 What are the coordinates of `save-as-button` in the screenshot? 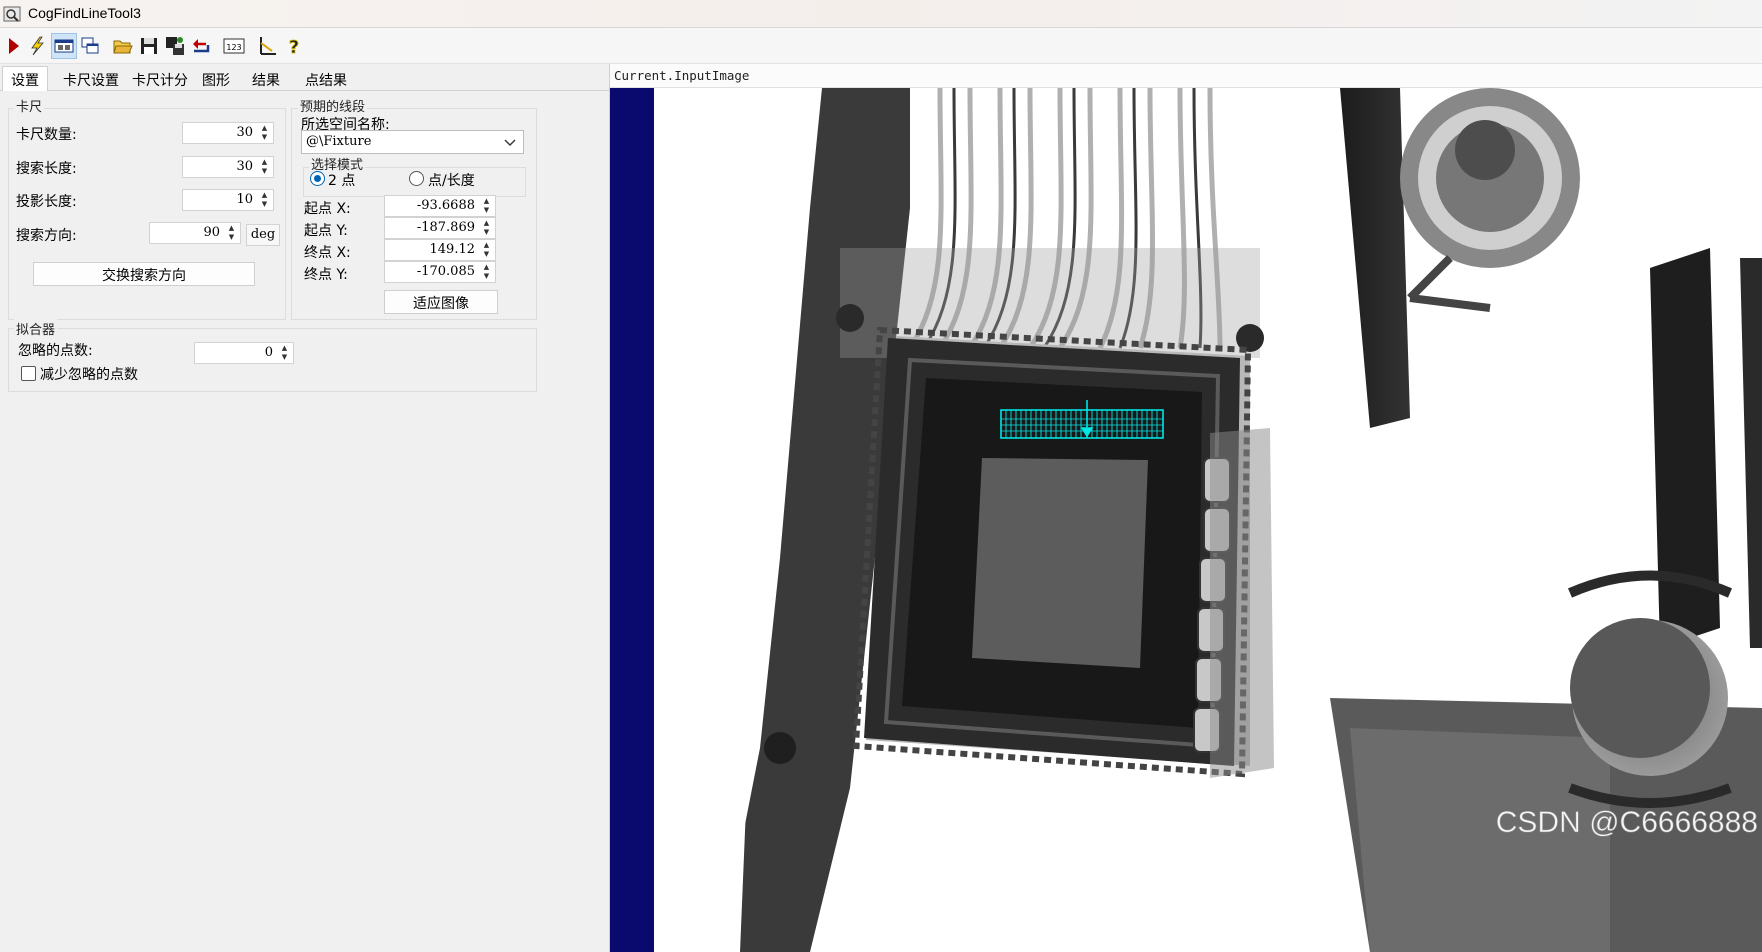 It's located at (175, 46).